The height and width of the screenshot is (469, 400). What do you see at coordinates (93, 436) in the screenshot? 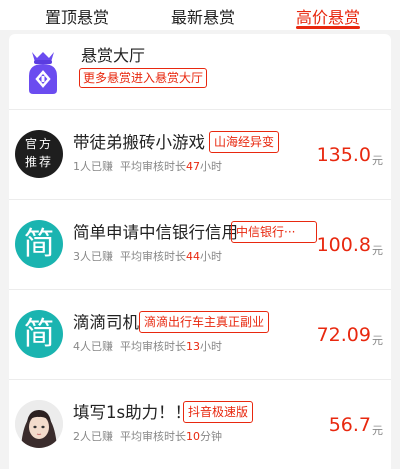
I see `earned-count: 2人已赚` at bounding box center [93, 436].